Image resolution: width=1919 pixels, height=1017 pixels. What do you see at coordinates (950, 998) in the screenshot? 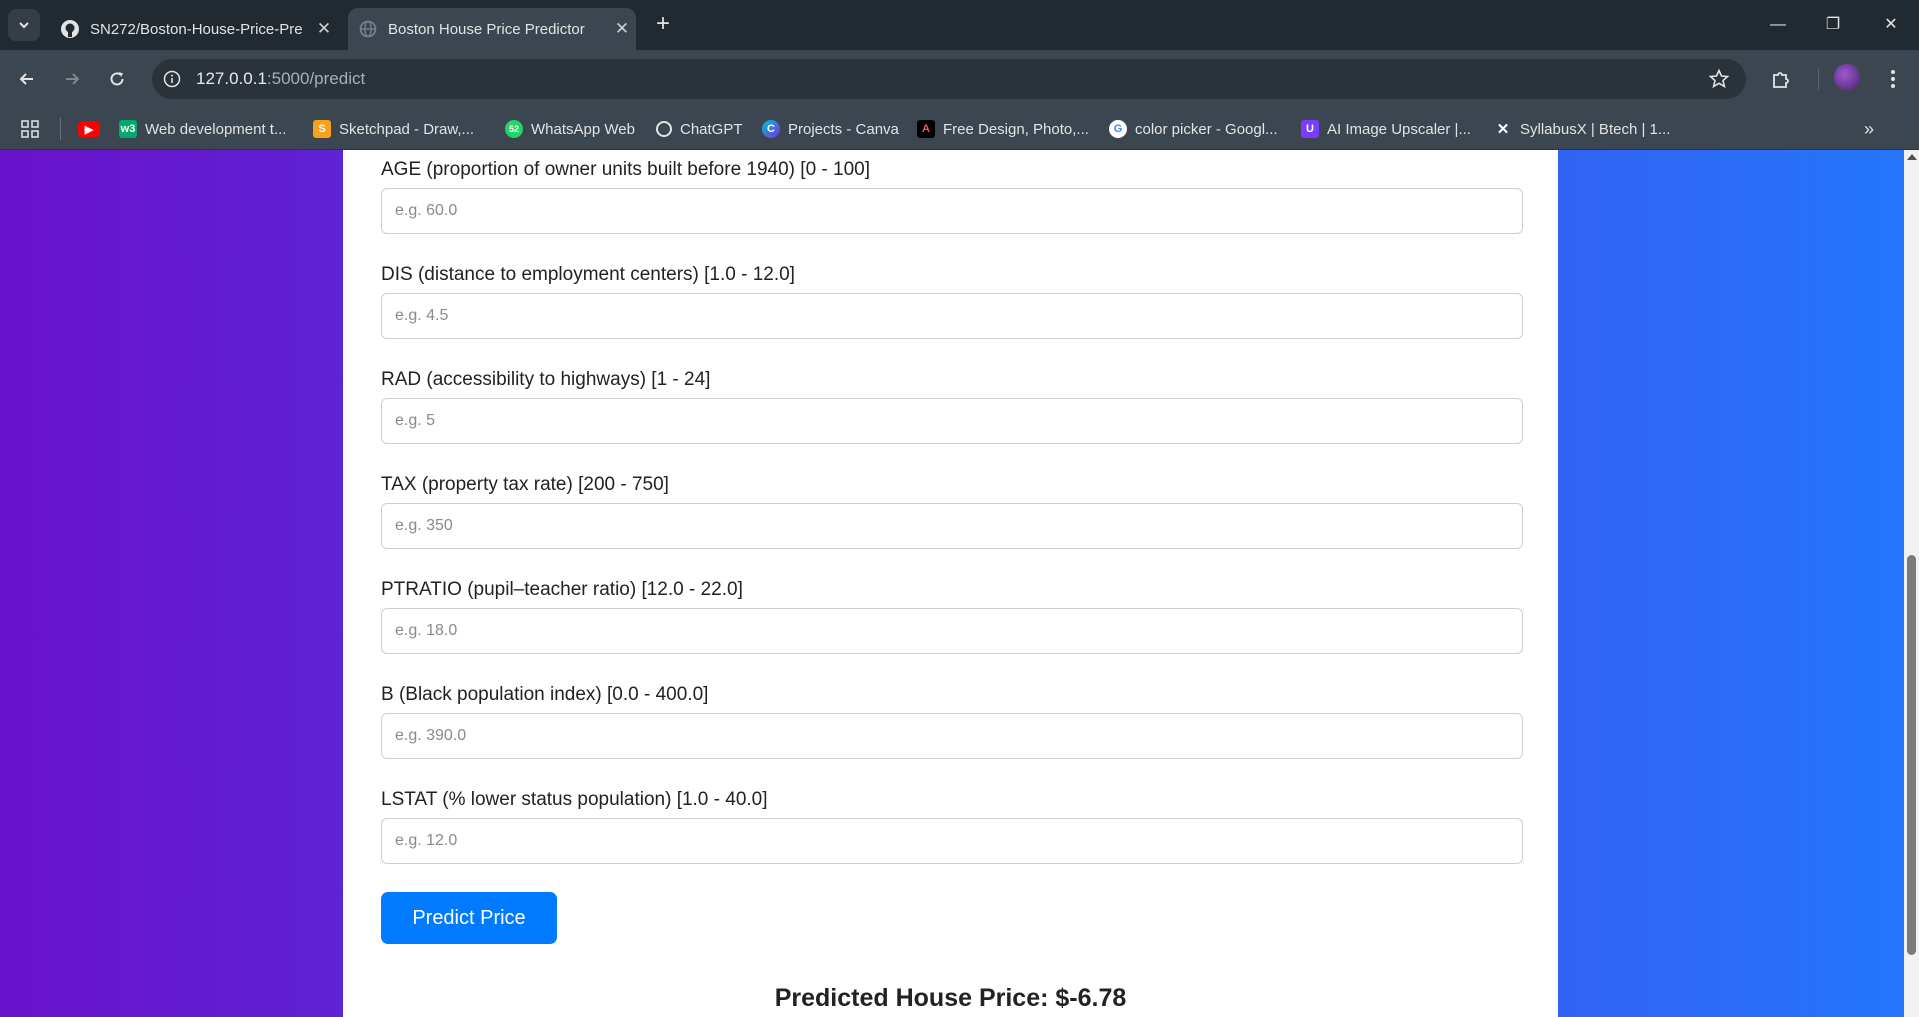
I see `prediction-result: Predicted House Price: $-6.78` at bounding box center [950, 998].